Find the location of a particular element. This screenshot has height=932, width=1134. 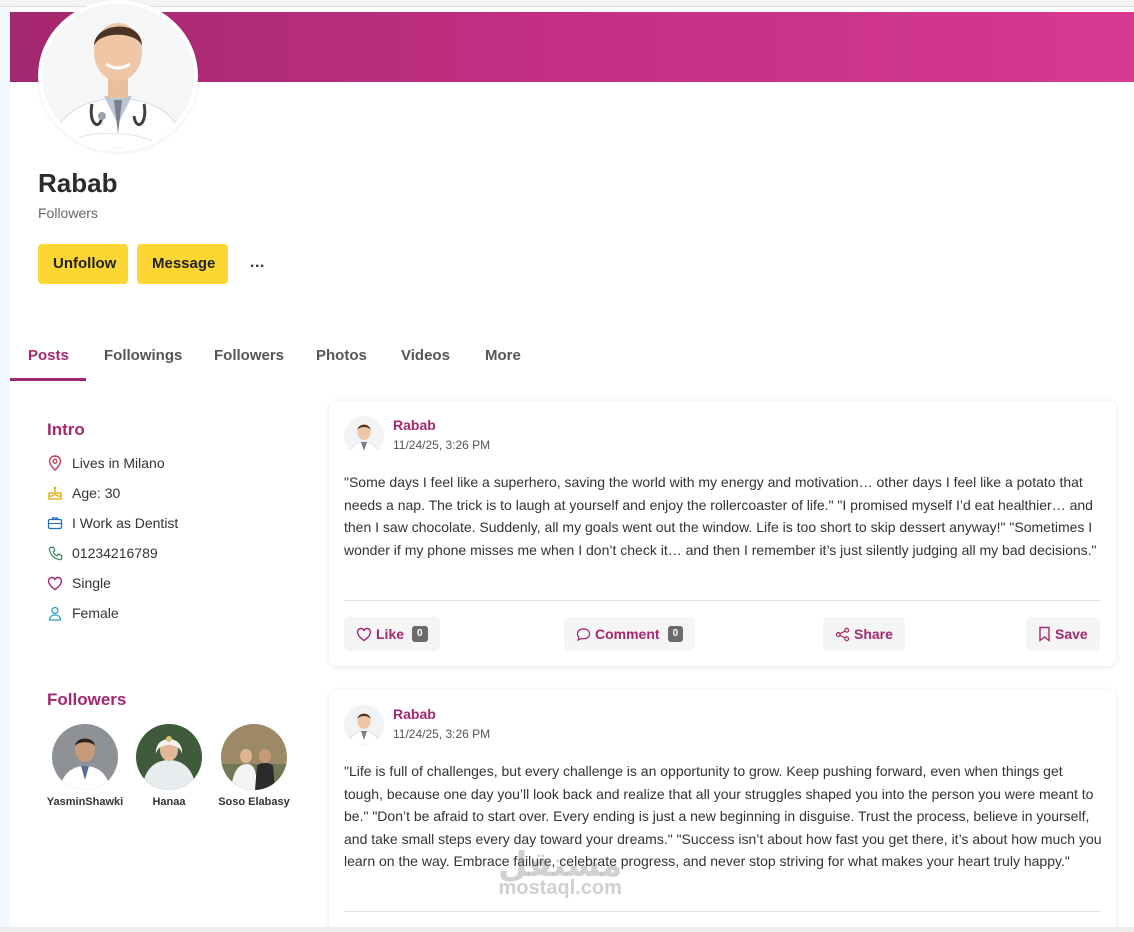

bookmark-icon is located at coordinates (1044, 634).